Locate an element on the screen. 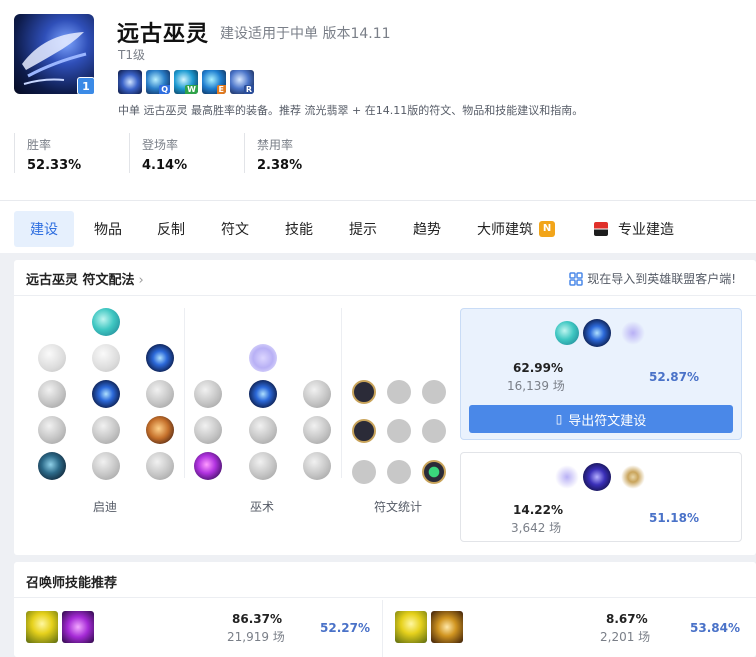 This screenshot has height=657, width=756. stat-value: 52.33% is located at coordinates (54, 165).